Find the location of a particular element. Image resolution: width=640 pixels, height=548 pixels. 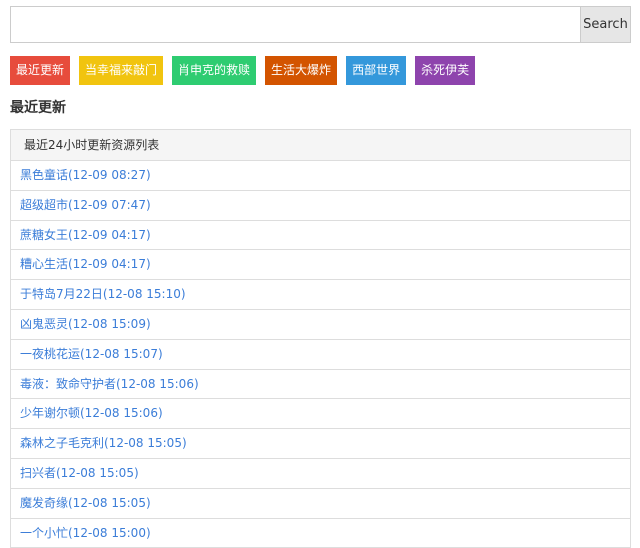

search-input is located at coordinates (295, 24).